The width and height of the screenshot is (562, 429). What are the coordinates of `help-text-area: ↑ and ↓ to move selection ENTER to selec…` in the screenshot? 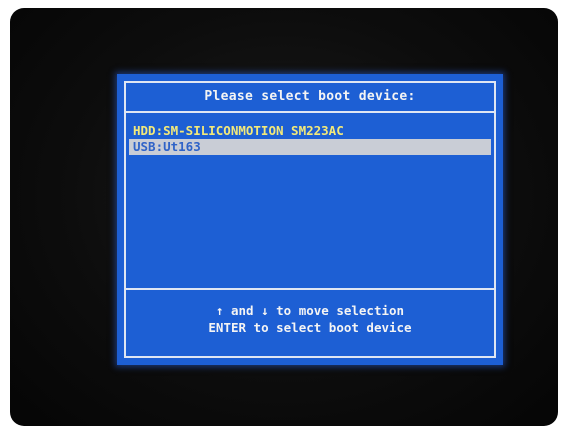 It's located at (310, 322).